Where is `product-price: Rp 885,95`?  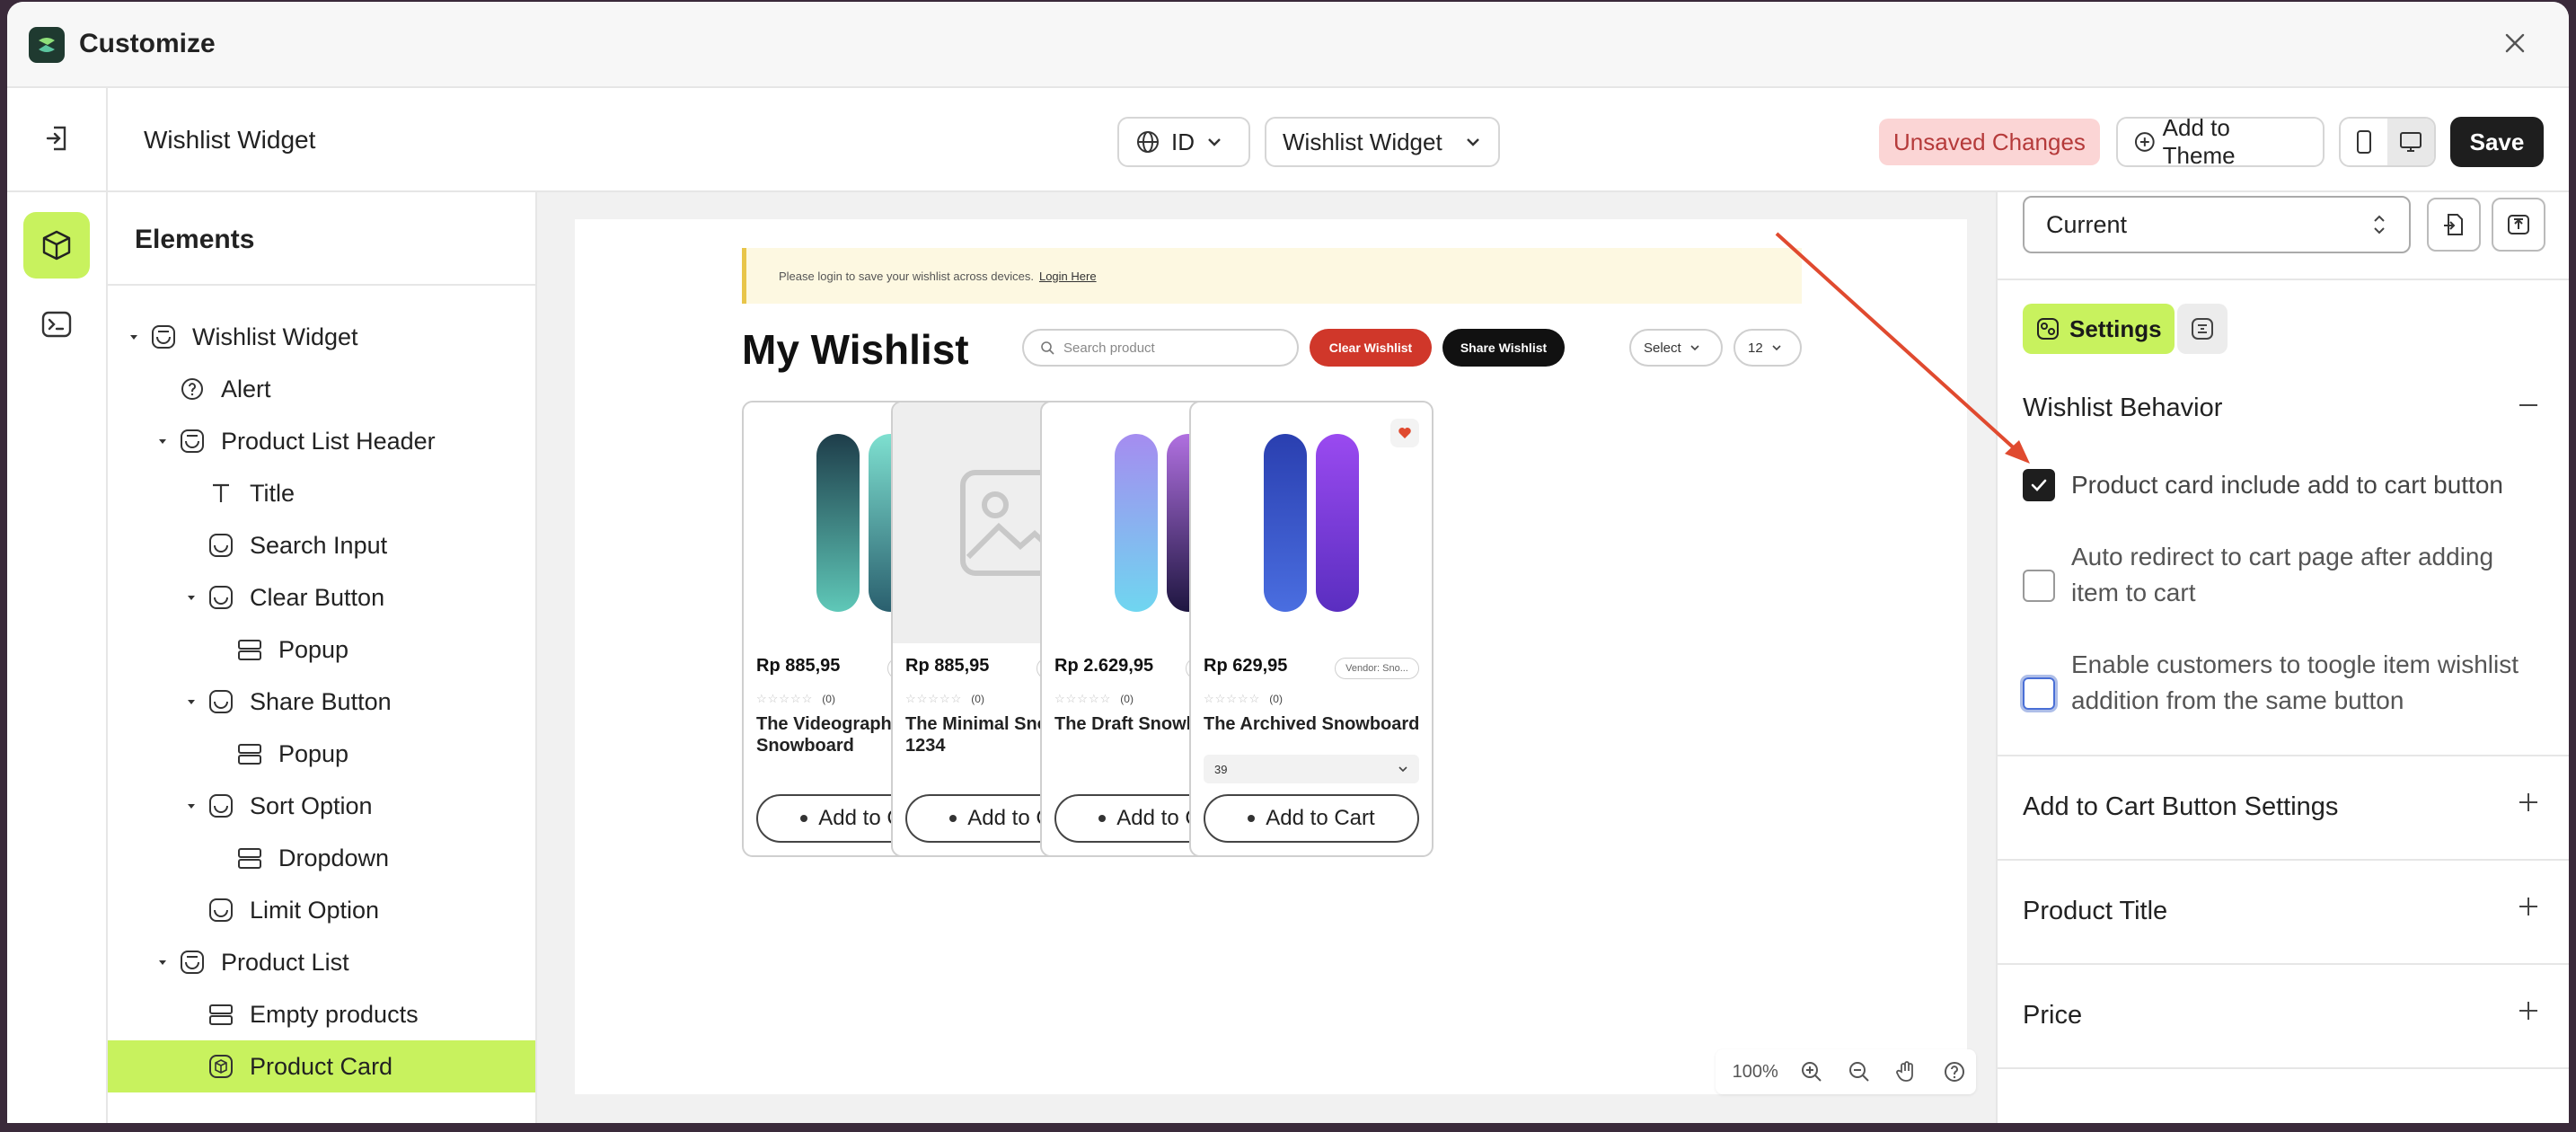
product-price: Rp 885,95 is located at coordinates (947, 666).